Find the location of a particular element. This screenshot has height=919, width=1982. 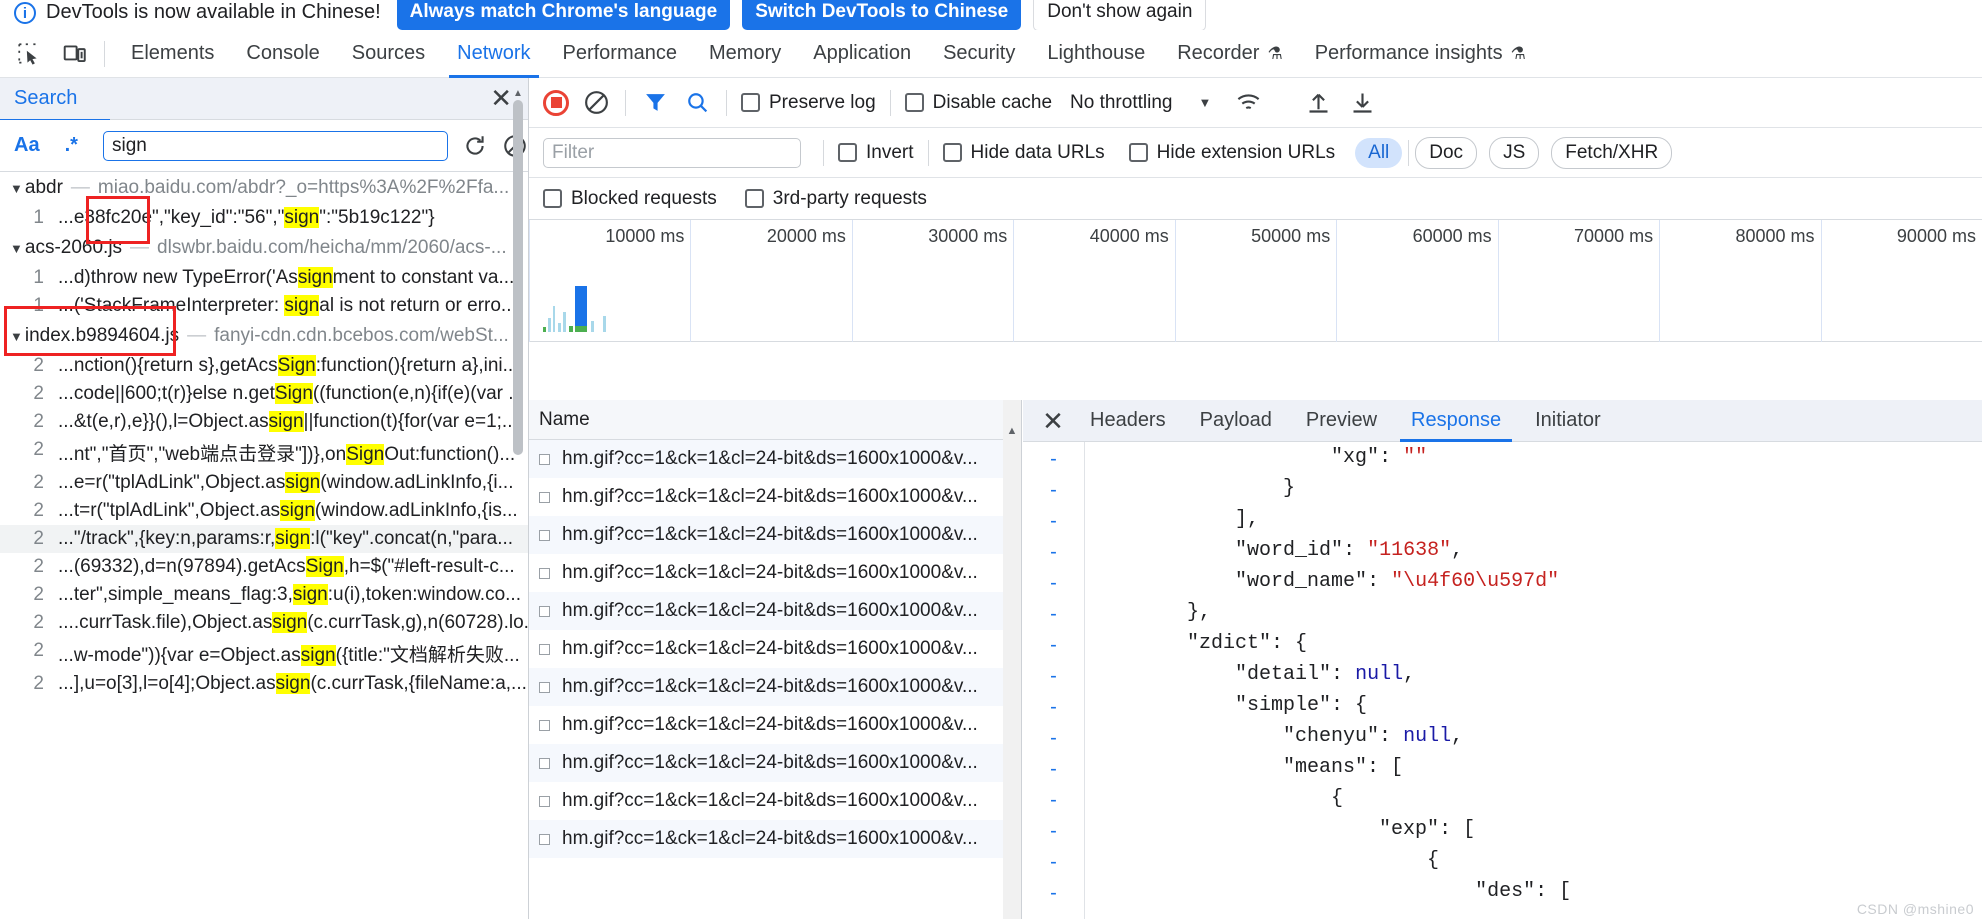

always-match-language-button: Always match Chrome's language is located at coordinates (563, 15).